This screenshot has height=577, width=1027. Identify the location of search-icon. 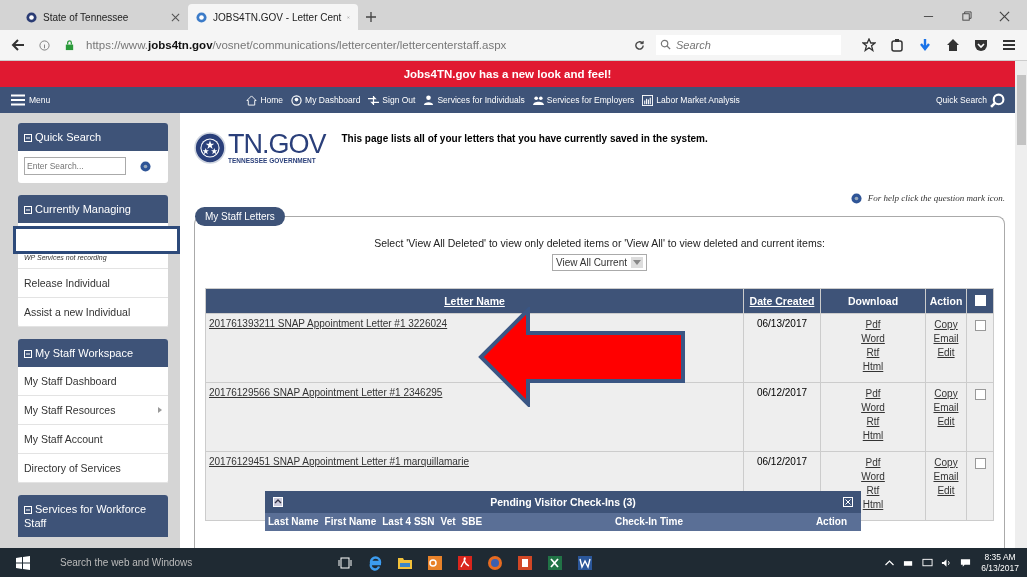
(997, 100).